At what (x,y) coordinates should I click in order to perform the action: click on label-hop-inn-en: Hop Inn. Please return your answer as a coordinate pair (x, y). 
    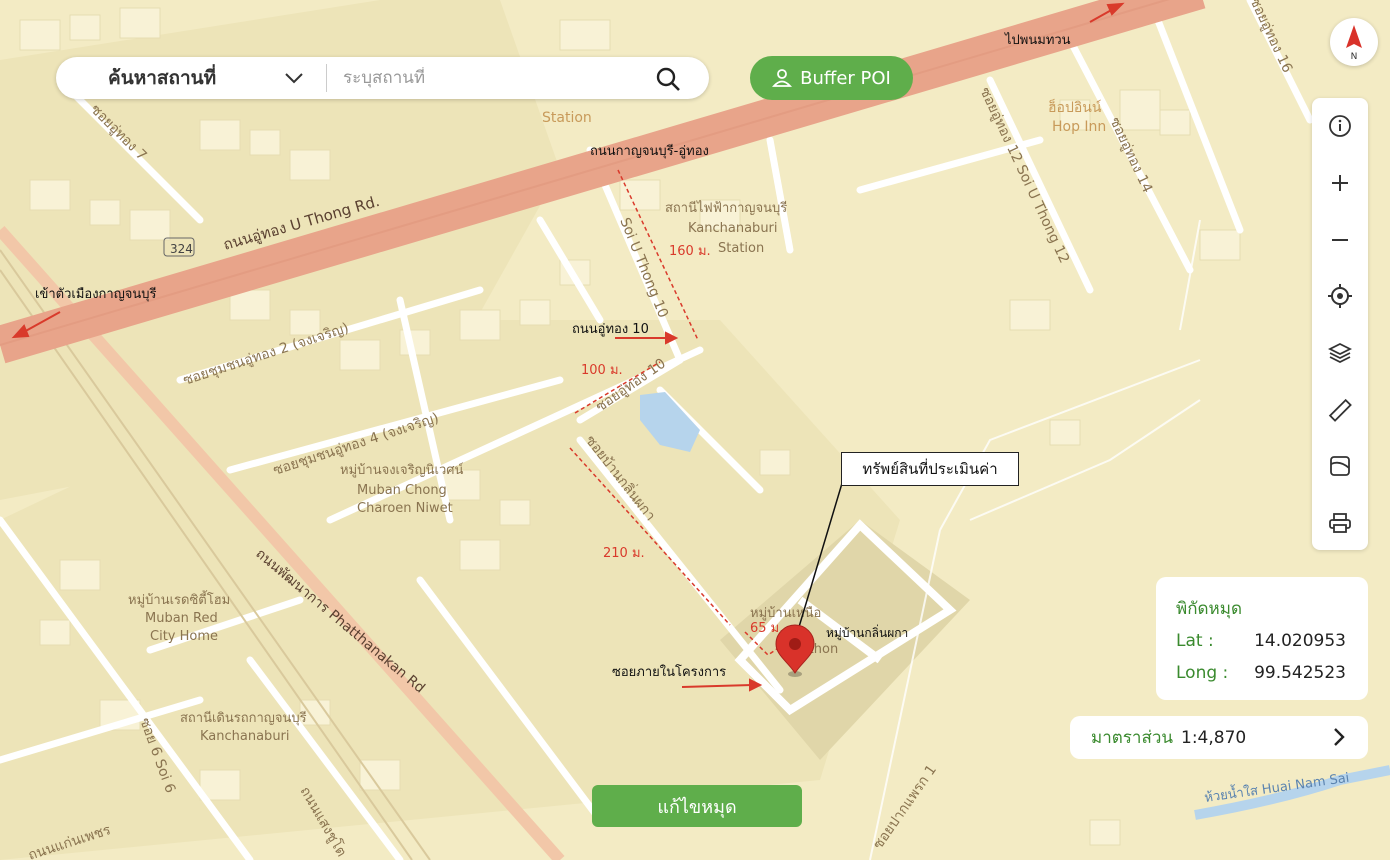
    Looking at the image, I should click on (1079, 127).